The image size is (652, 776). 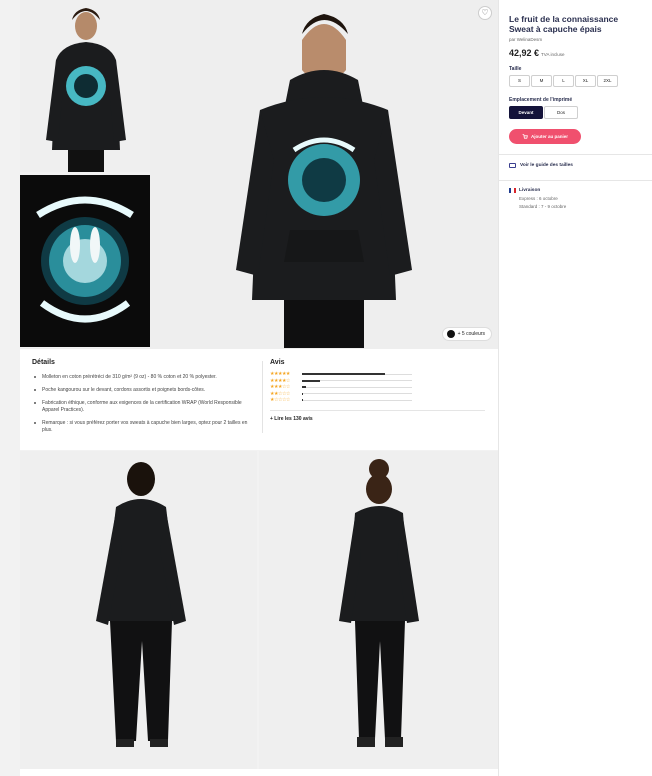 I want to click on print-placement-label: Emplacement de l'imprimé, so click(x=541, y=100).